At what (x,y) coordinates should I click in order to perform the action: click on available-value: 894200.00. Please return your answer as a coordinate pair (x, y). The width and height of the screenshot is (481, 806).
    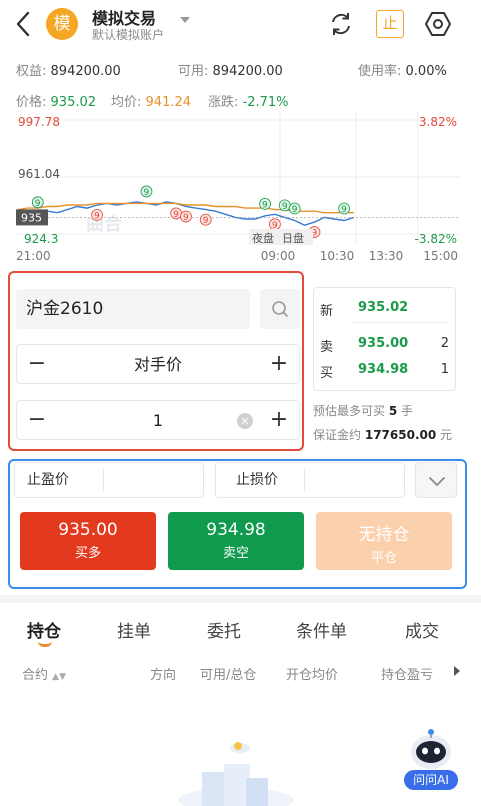
    Looking at the image, I should click on (247, 71).